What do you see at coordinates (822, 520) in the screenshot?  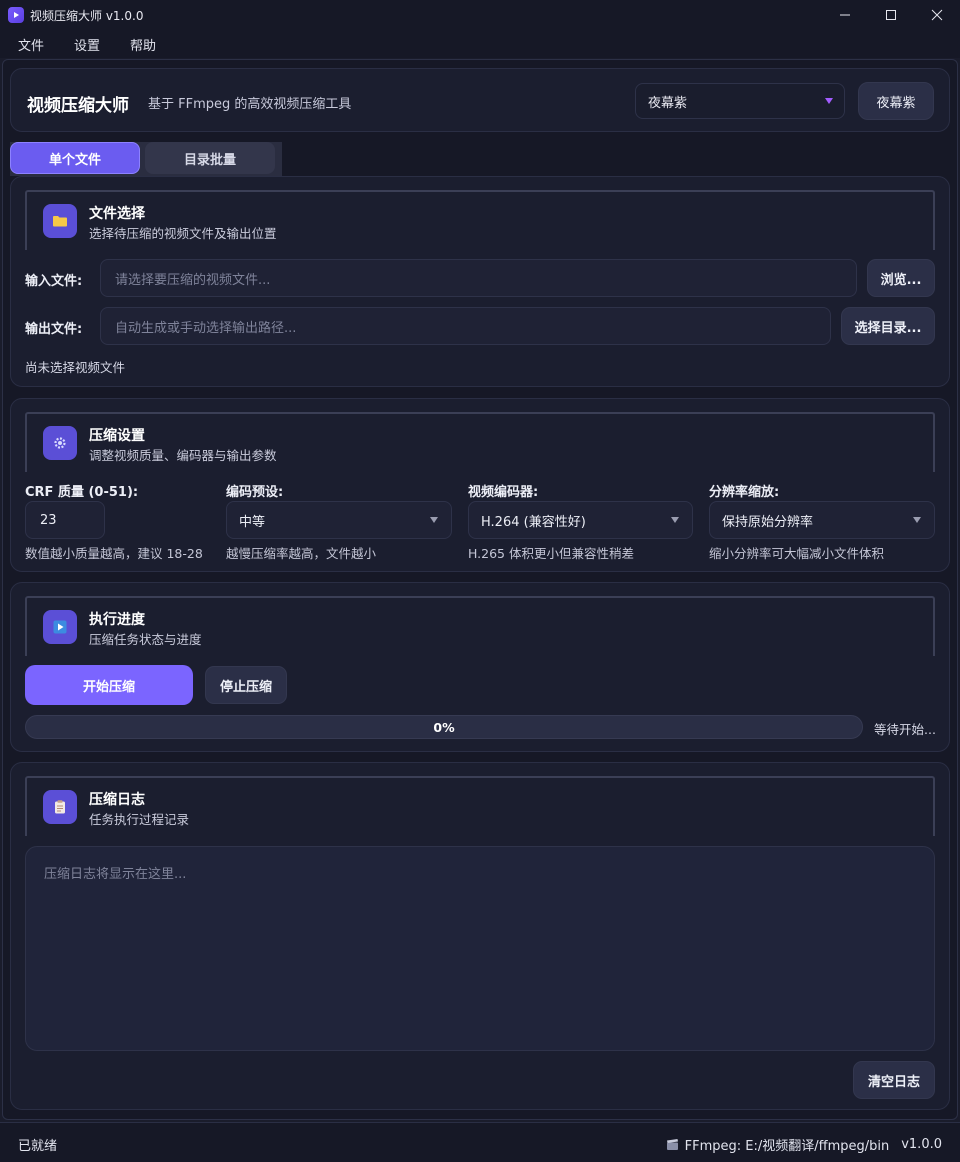 I see `scale-select: 保持原始分辨率` at bounding box center [822, 520].